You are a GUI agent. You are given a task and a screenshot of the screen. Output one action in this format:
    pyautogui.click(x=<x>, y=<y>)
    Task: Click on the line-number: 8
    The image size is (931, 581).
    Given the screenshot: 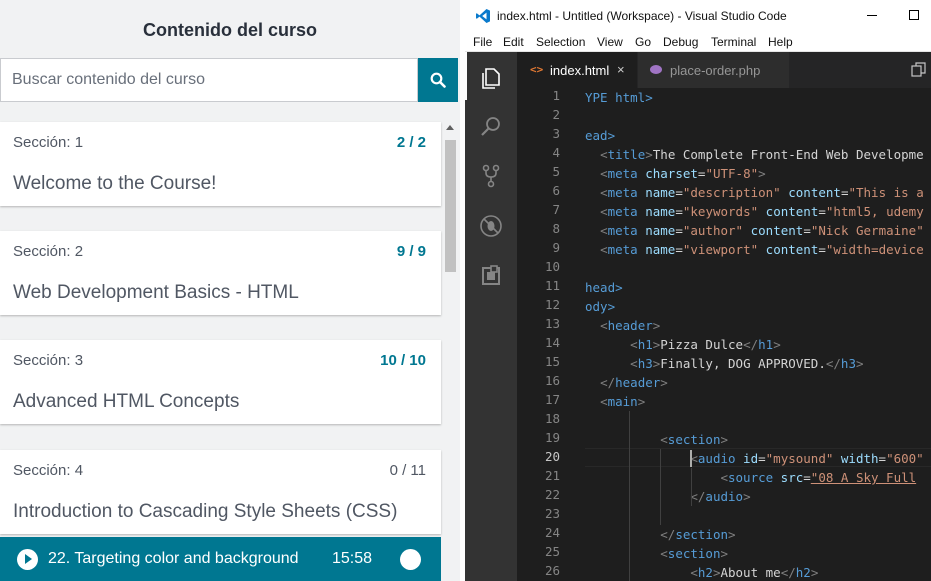 What is the action you would take?
    pyautogui.click(x=556, y=228)
    